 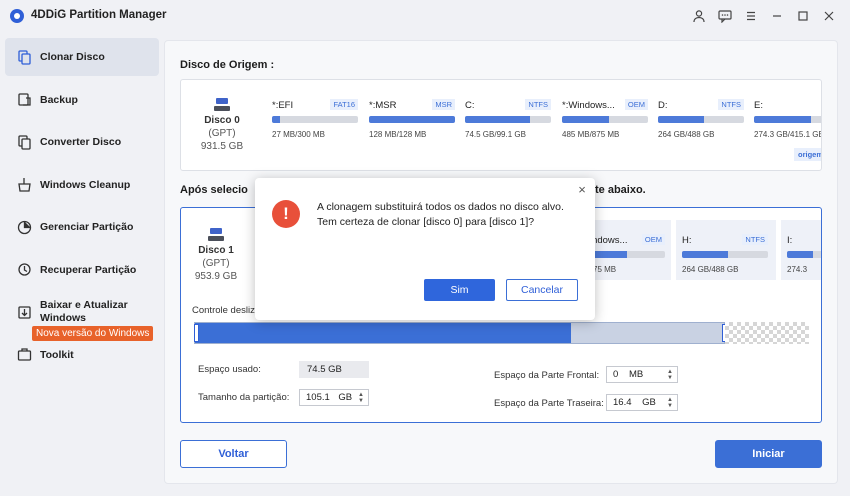 What do you see at coordinates (751, 16) in the screenshot?
I see `menu-icon` at bounding box center [751, 16].